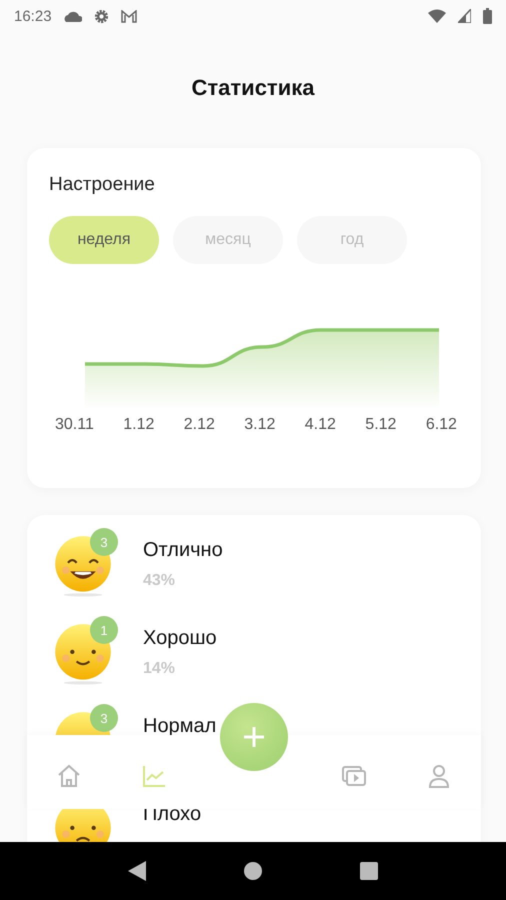 The width and height of the screenshot is (506, 900). I want to click on axis-label: 1.12, so click(138, 425).